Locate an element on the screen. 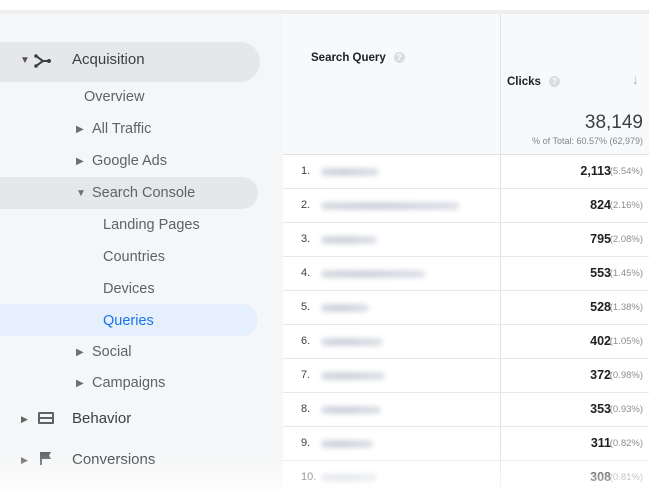 This screenshot has width=649, height=494. sidebar-item-queries: Queries is located at coordinates (128, 321).